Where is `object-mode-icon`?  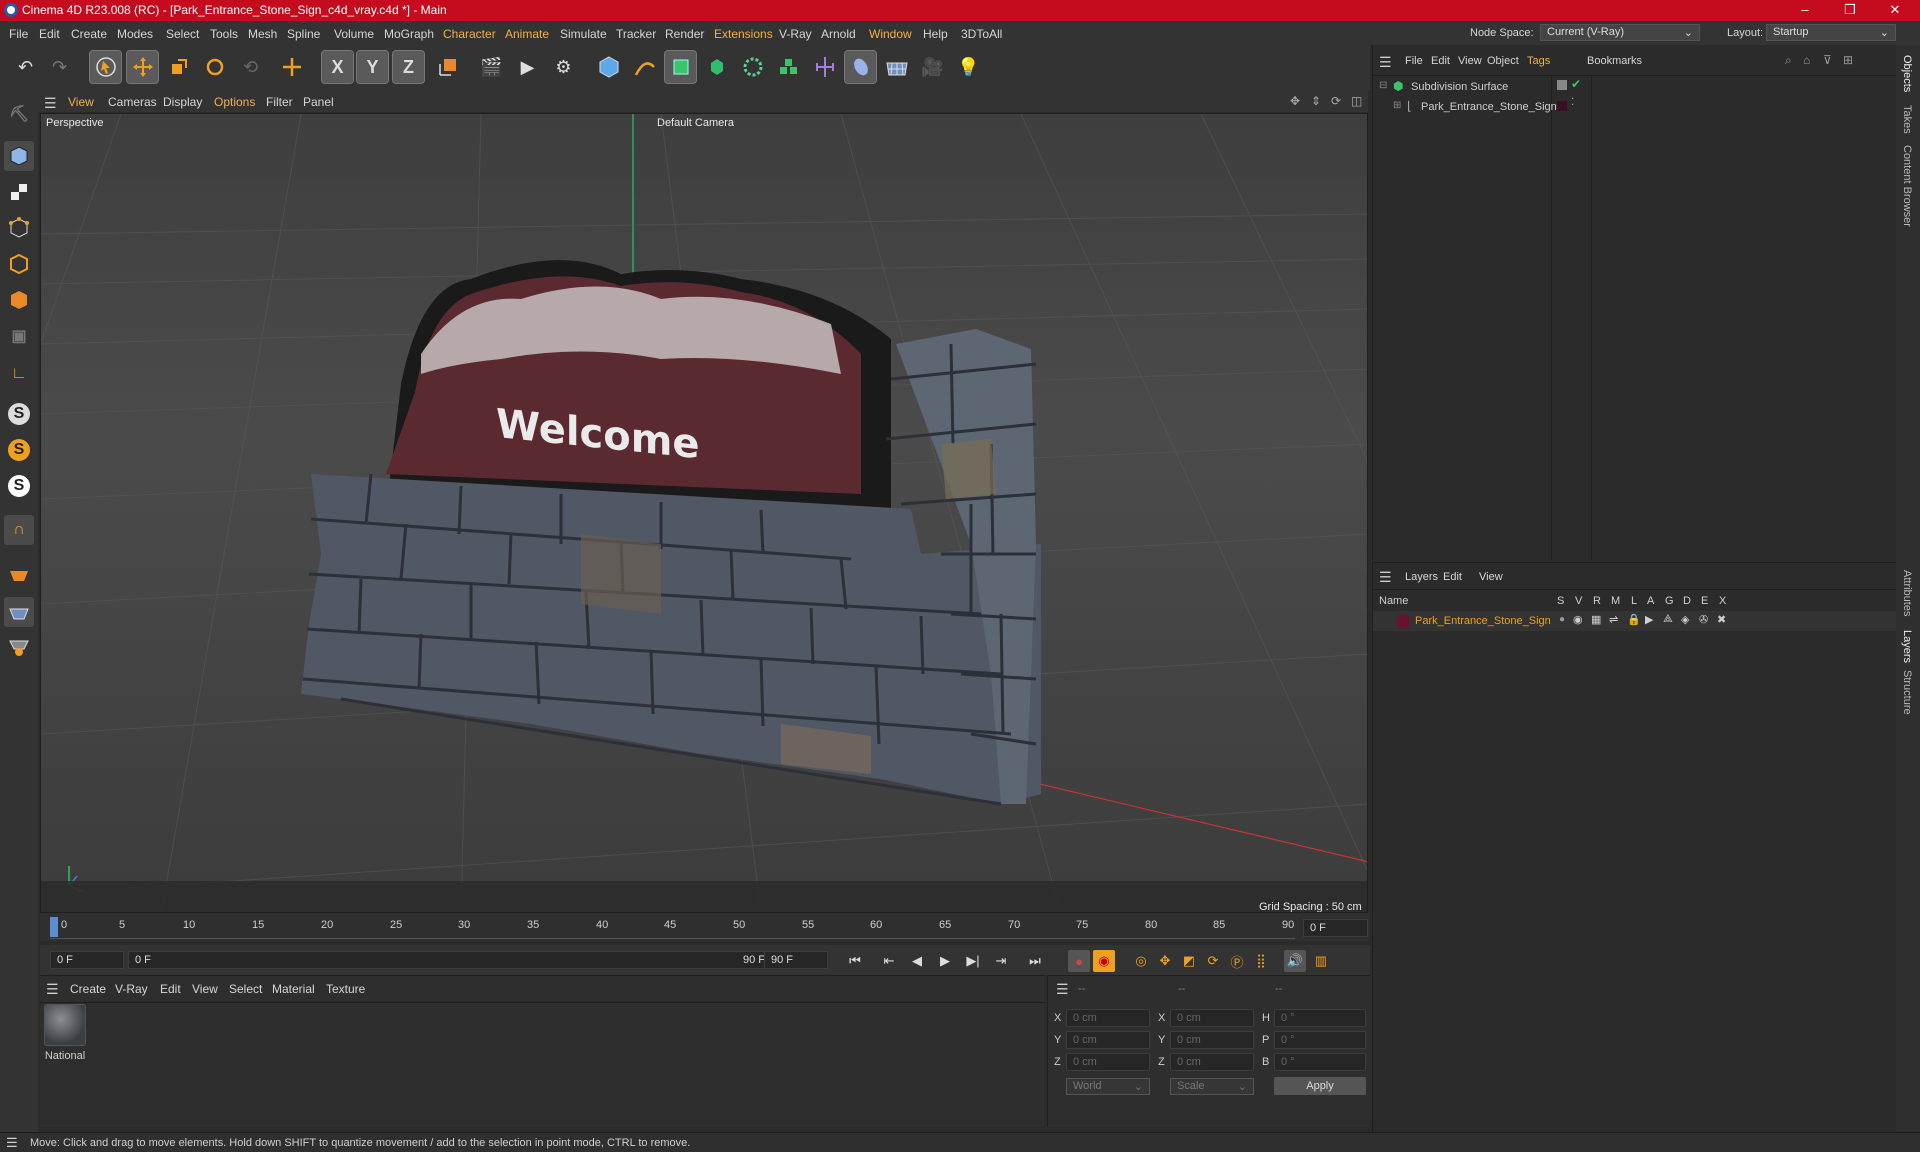
object-mode-icon is located at coordinates (19, 156).